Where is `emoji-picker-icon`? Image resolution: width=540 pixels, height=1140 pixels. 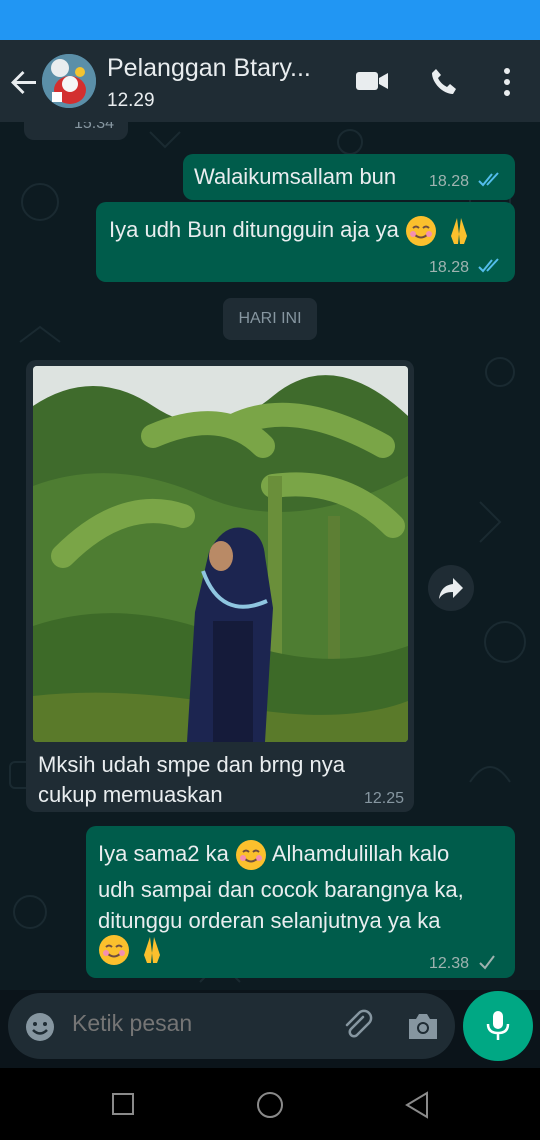
emoji-picker-icon is located at coordinates (40, 1027).